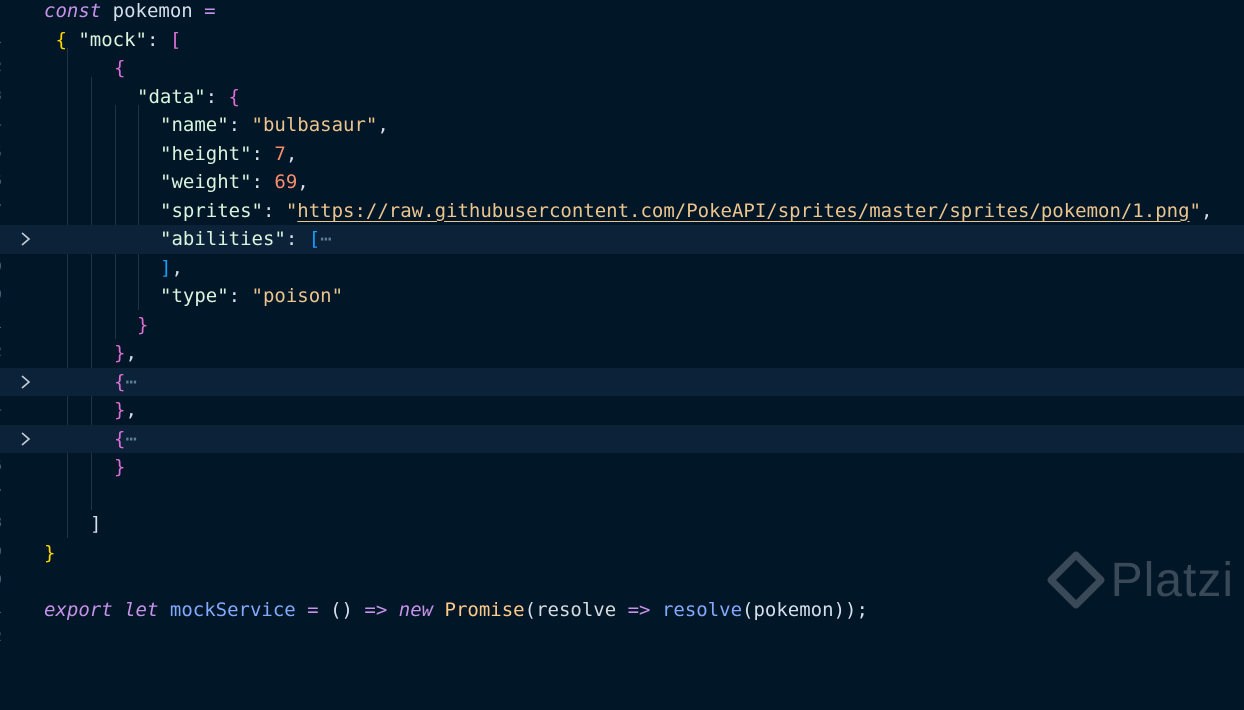 The image size is (1244, 710). I want to click on json-key: "sprites", so click(211, 210).